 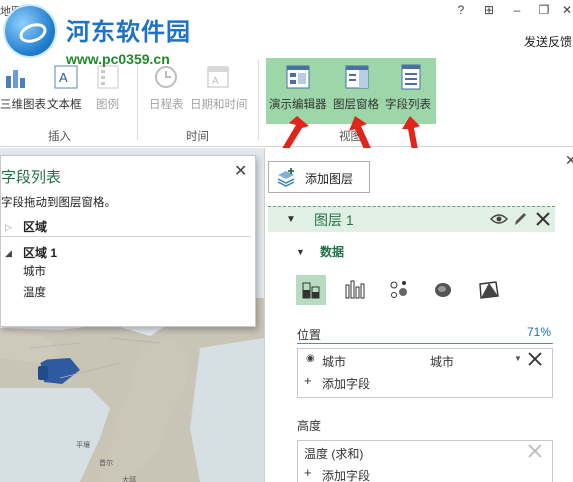 What do you see at coordinates (425, 382) in the screenshot?
I see `location-add-field-row: + 添加字段` at bounding box center [425, 382].